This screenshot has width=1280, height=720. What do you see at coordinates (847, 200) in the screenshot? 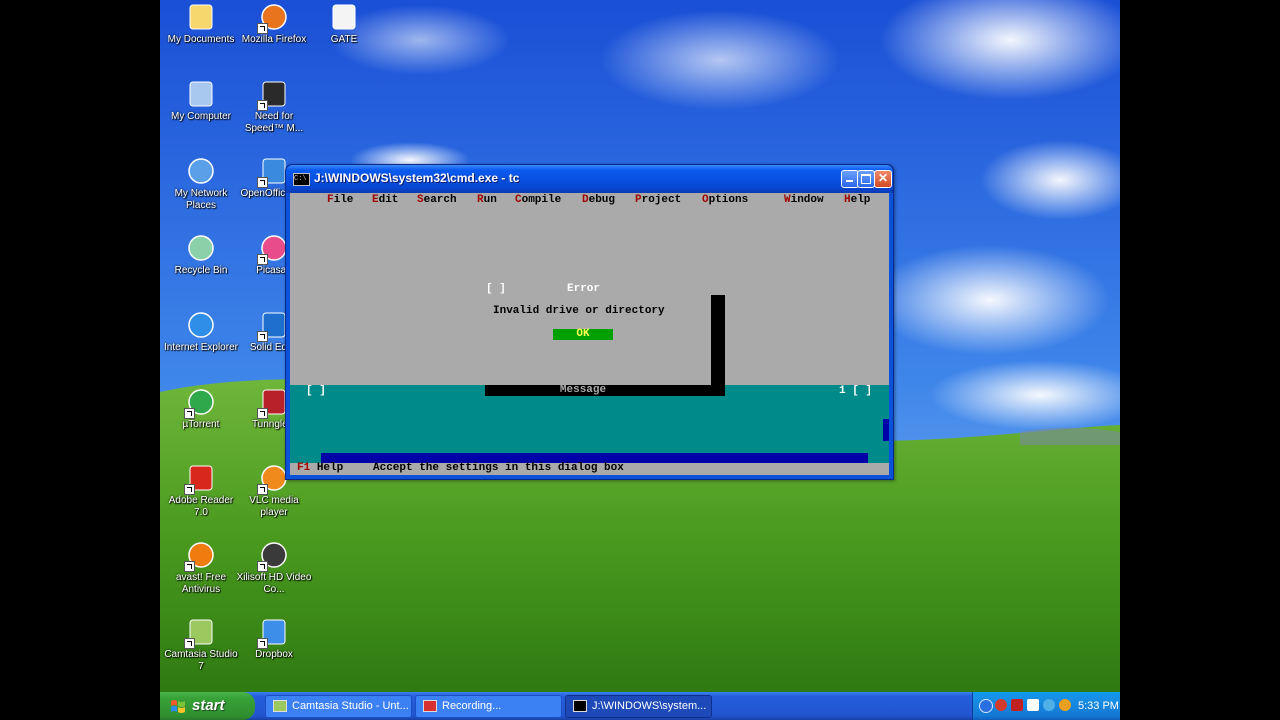
I see `menu-hotkey: H` at bounding box center [847, 200].